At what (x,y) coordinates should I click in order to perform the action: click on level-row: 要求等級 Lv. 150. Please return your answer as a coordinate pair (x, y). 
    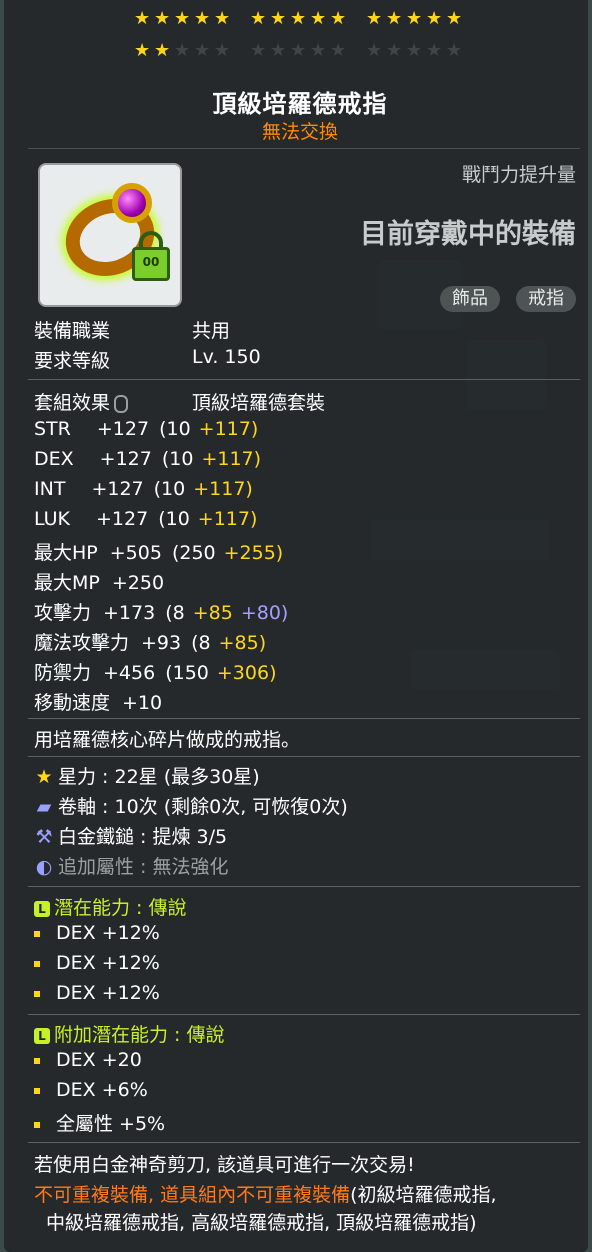
    Looking at the image, I should click on (147, 359).